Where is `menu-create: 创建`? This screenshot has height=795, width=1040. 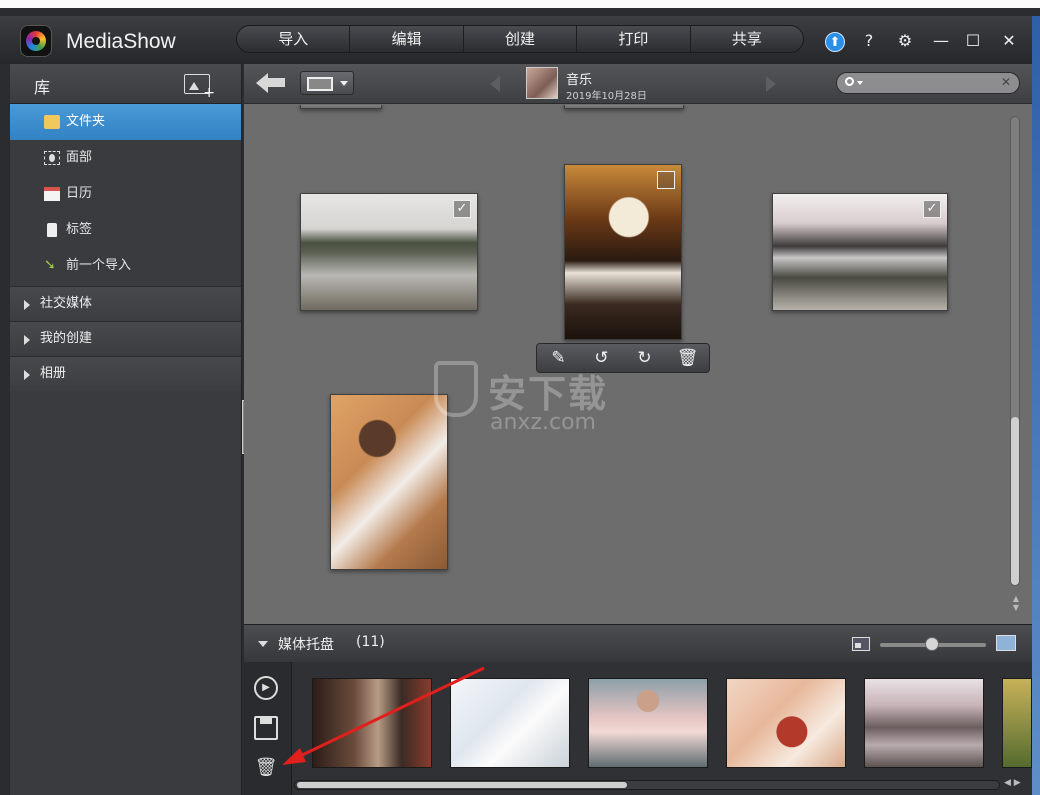
menu-create: 创建 is located at coordinates (521, 39).